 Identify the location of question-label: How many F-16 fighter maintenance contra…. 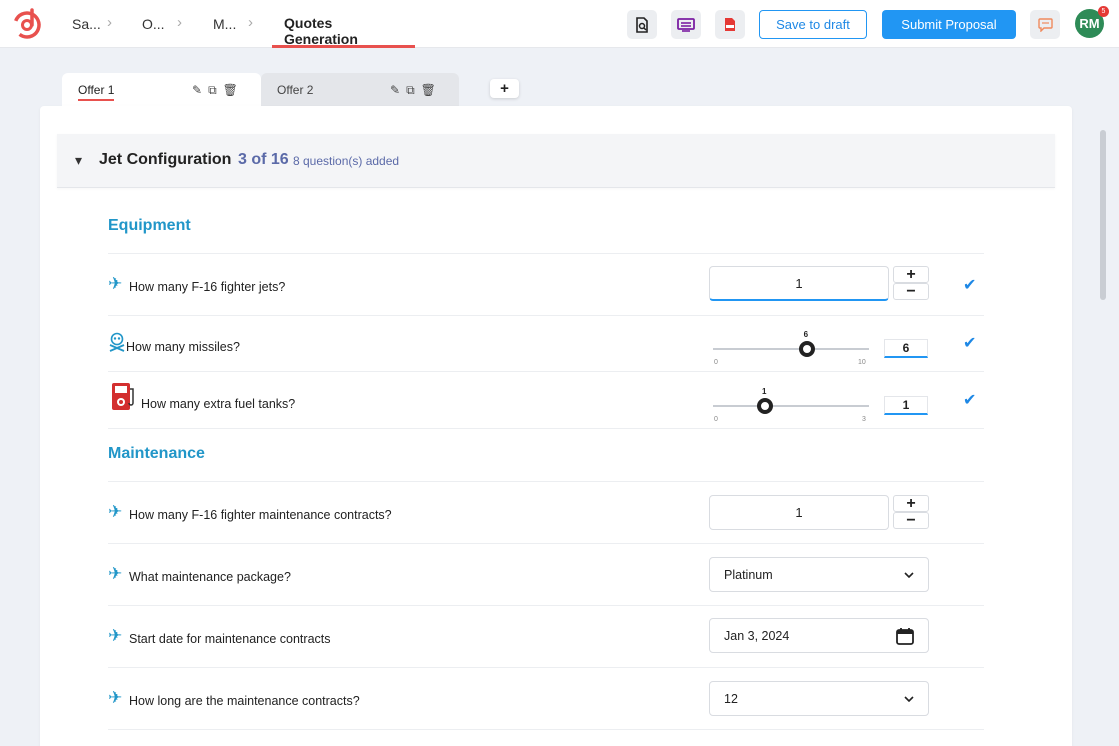
(260, 515).